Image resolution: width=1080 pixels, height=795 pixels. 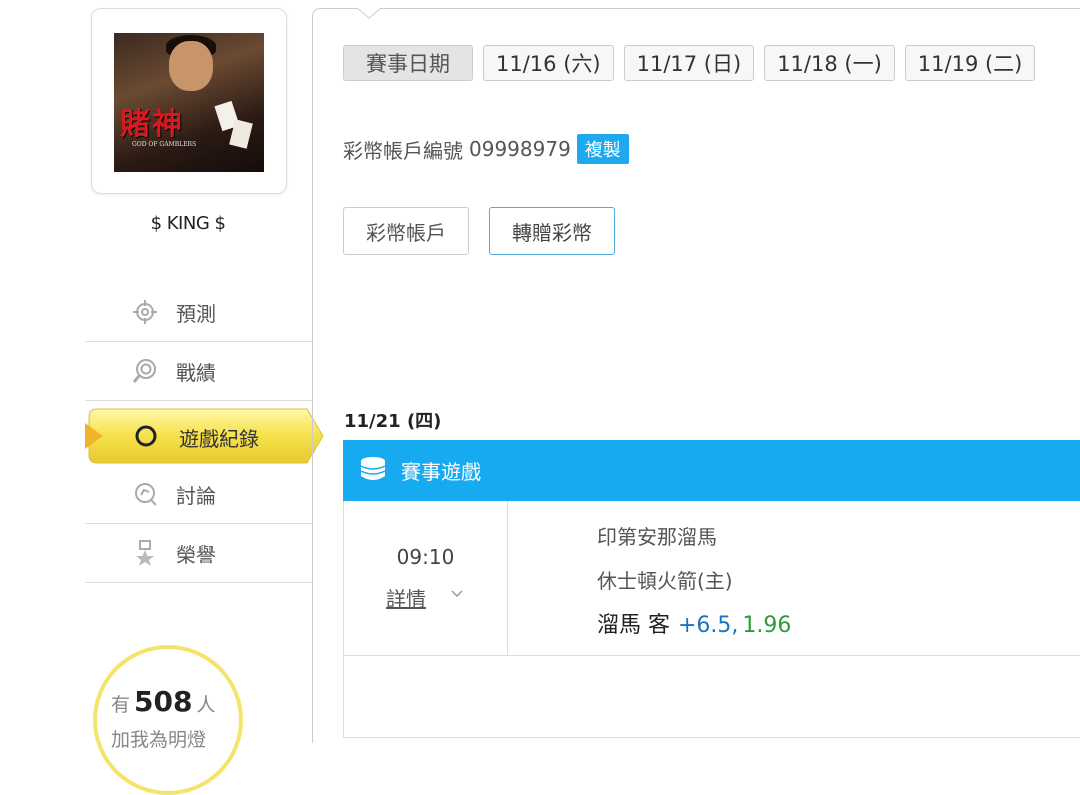 I want to click on panel-notch, so click(x=369, y=13).